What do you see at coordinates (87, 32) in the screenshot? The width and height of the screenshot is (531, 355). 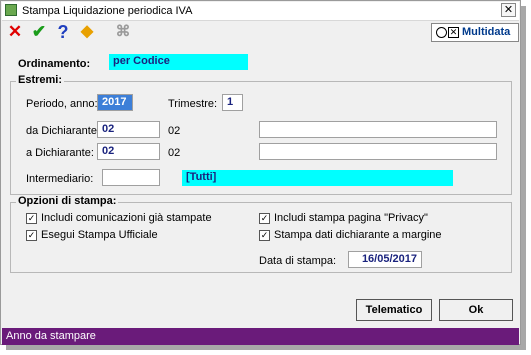 I see `tool-icon: ◆` at bounding box center [87, 32].